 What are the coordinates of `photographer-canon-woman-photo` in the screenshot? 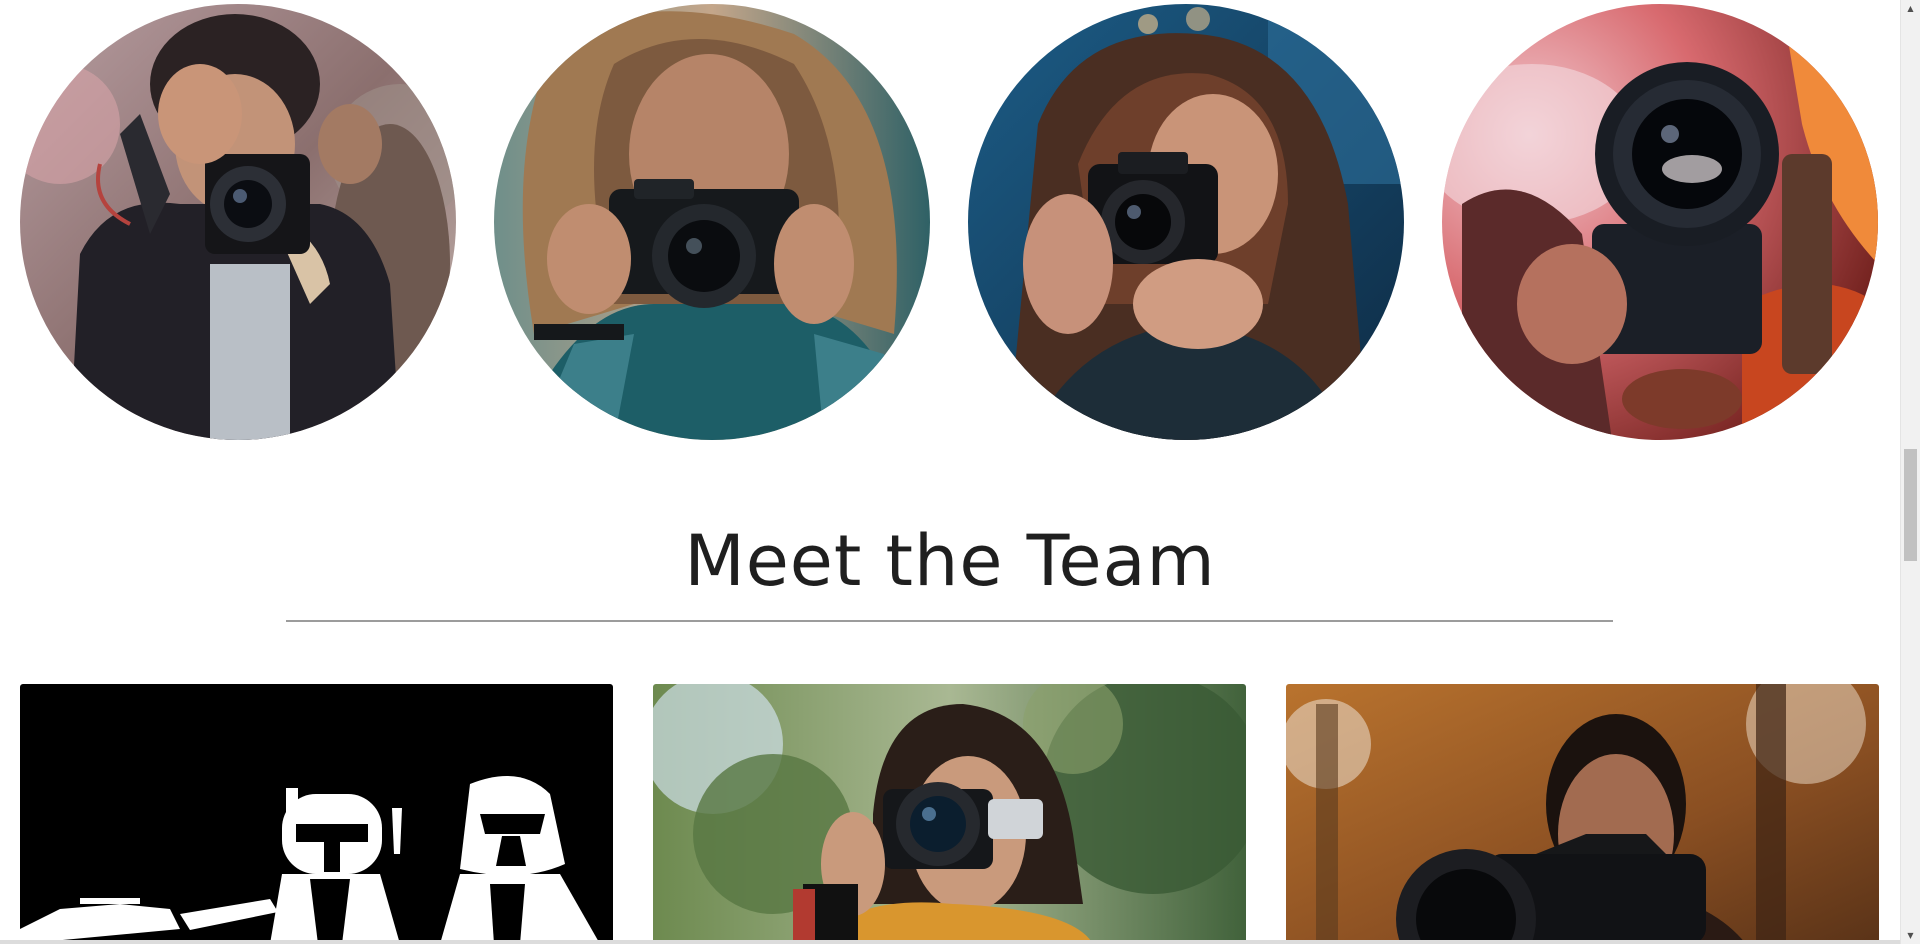 It's located at (1186, 222).